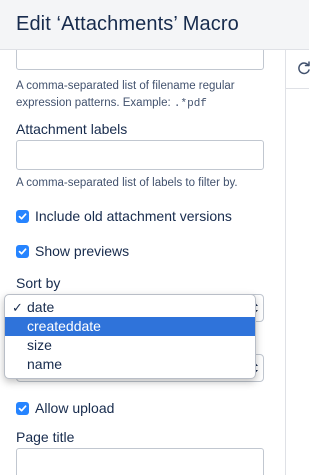 This screenshot has width=320, height=475. I want to click on preview-toolbar-border, so click(297, 88).